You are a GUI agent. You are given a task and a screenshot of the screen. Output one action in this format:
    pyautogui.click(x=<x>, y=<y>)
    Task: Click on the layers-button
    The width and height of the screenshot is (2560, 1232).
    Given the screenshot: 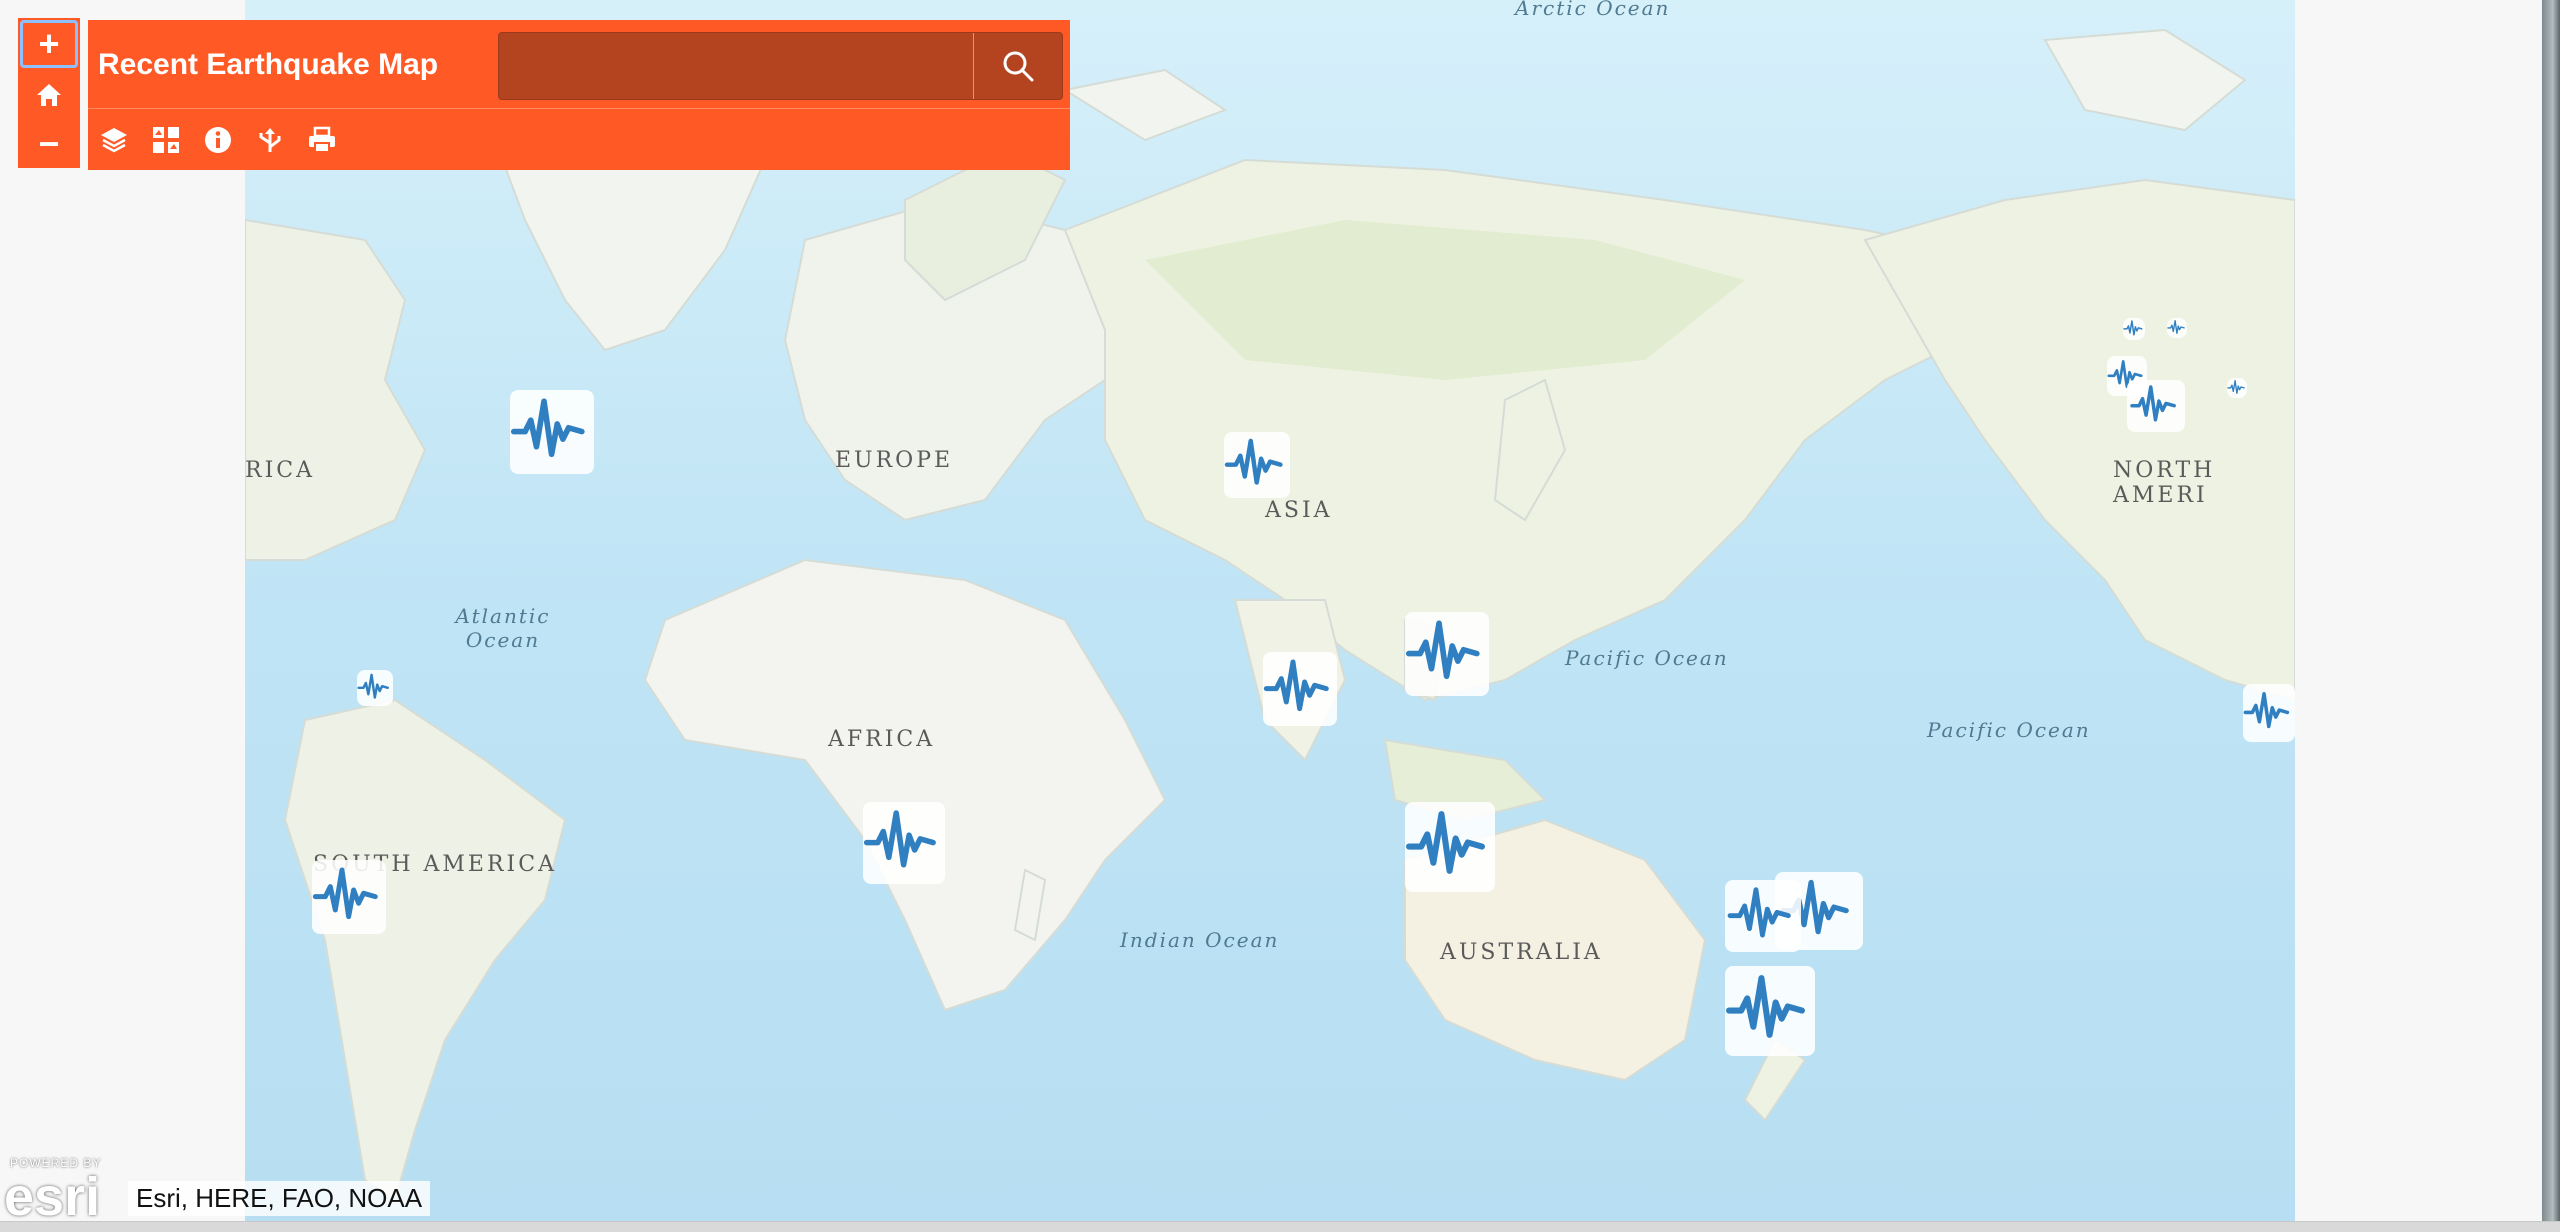 What is the action you would take?
    pyautogui.click(x=114, y=140)
    